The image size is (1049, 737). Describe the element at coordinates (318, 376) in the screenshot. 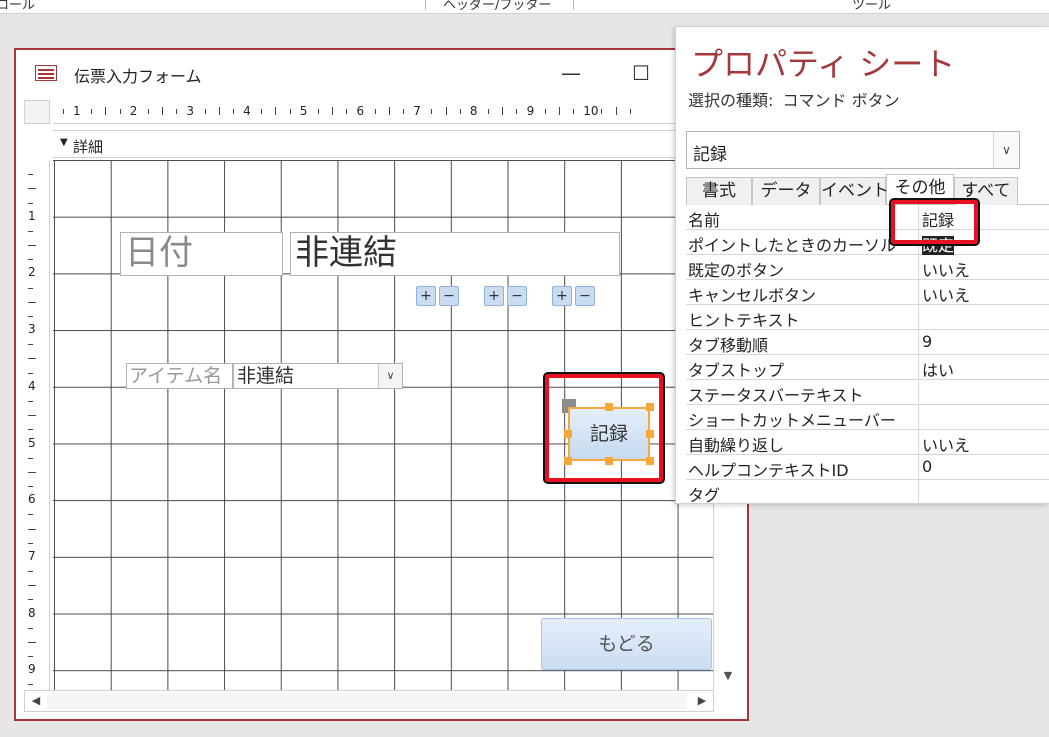

I see `item-combobox: 非連結 ∨` at that location.